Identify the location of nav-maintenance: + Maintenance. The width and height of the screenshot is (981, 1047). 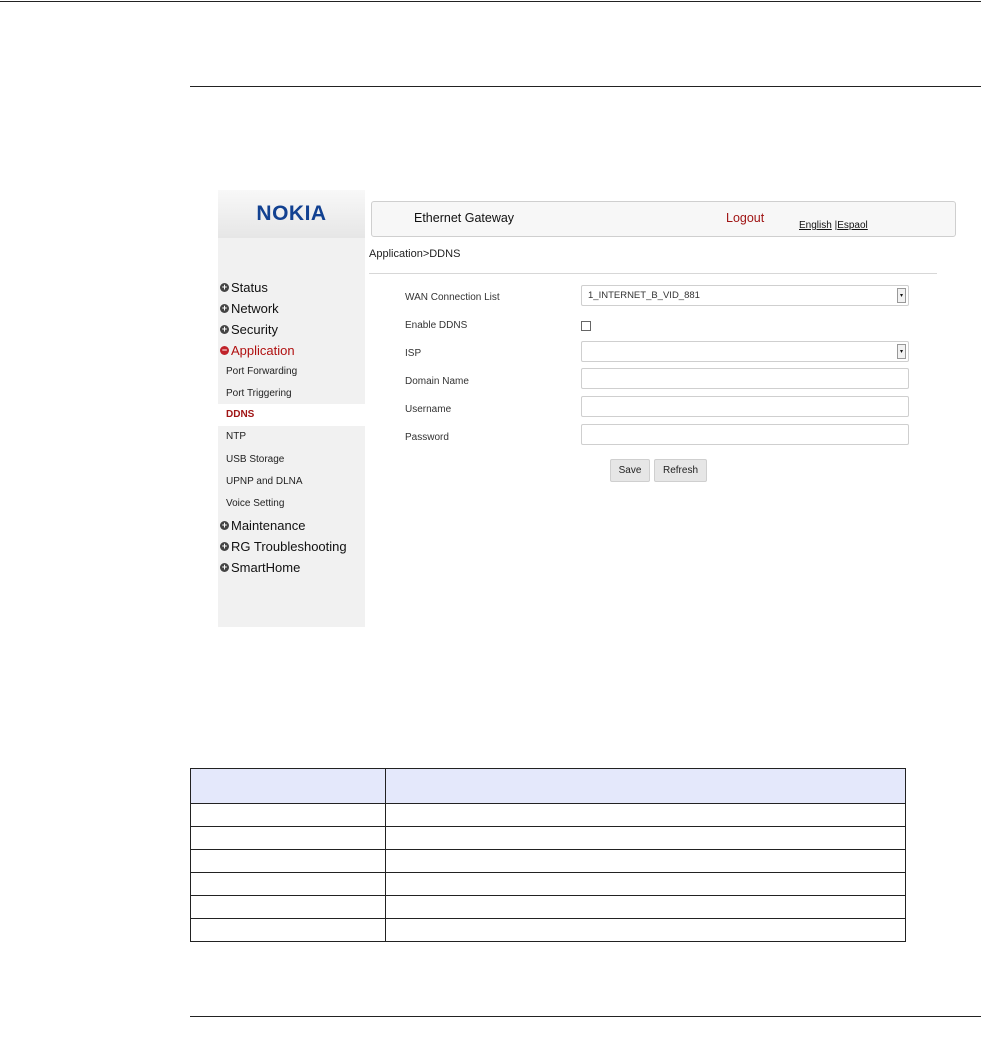
(262, 525).